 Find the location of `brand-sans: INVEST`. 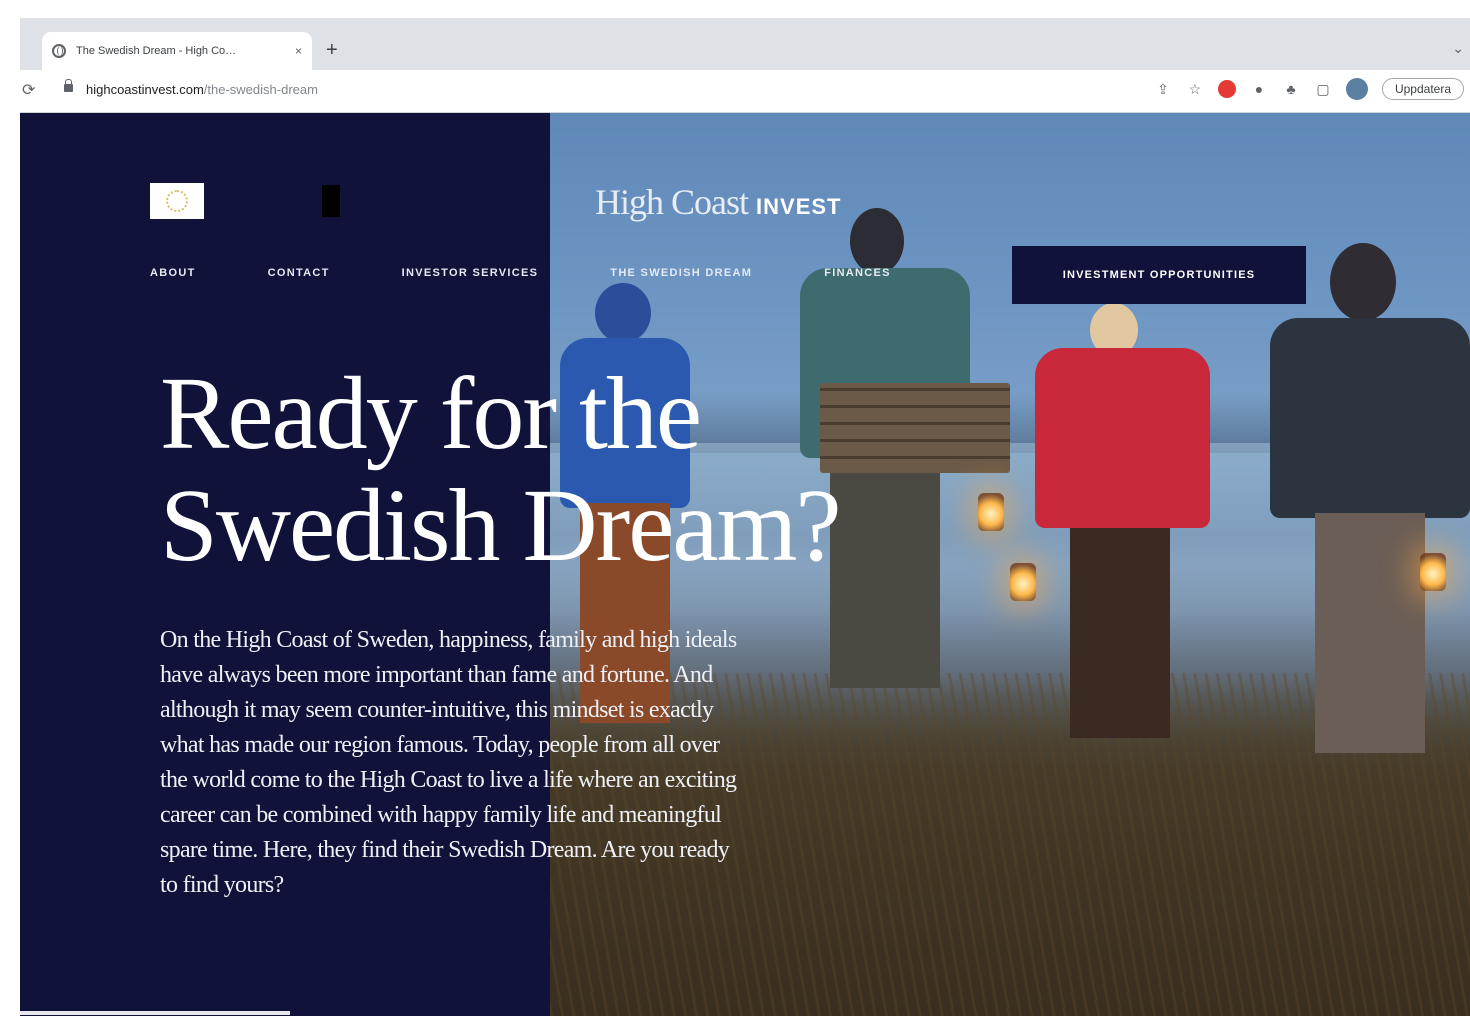

brand-sans: INVEST is located at coordinates (799, 206).